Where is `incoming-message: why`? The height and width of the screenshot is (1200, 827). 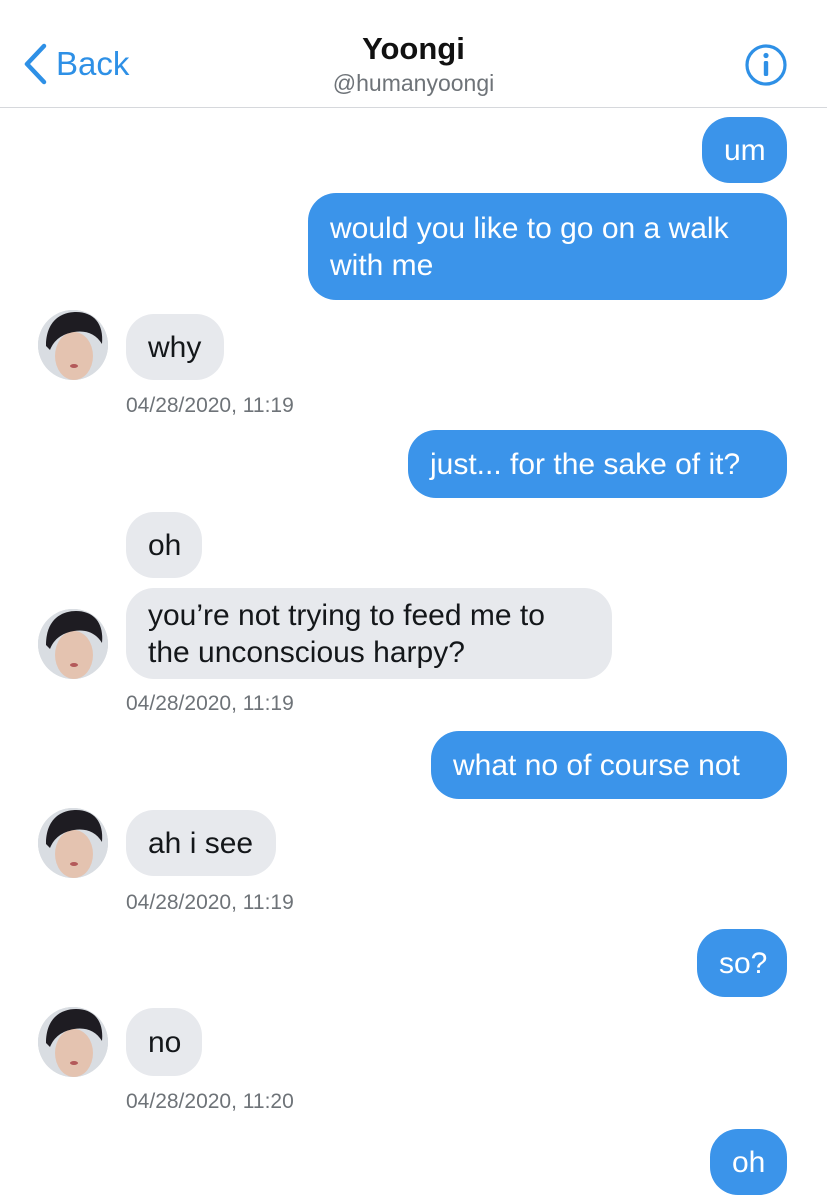 incoming-message: why is located at coordinates (175, 347).